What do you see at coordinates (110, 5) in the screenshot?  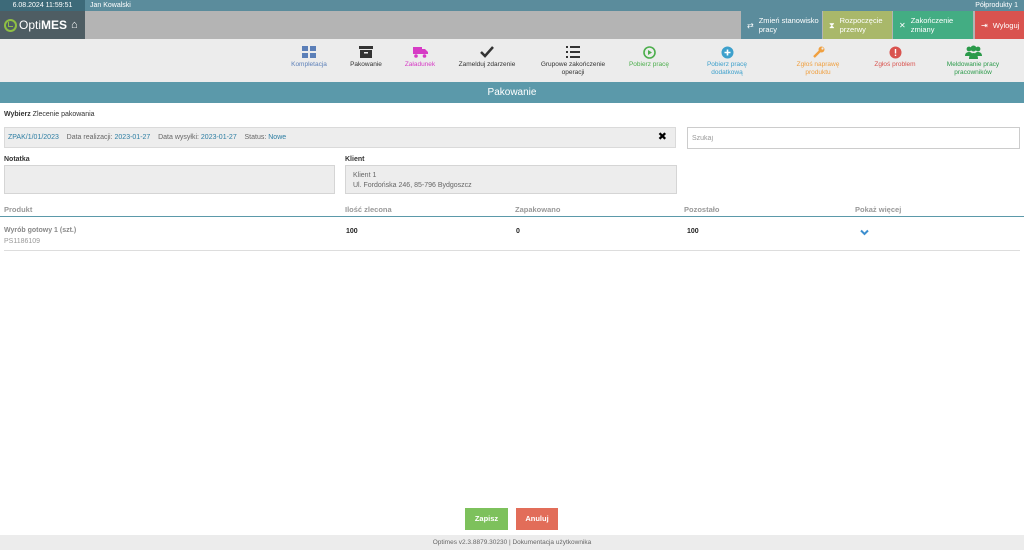 I see `current-user: Jan Kowalski` at bounding box center [110, 5].